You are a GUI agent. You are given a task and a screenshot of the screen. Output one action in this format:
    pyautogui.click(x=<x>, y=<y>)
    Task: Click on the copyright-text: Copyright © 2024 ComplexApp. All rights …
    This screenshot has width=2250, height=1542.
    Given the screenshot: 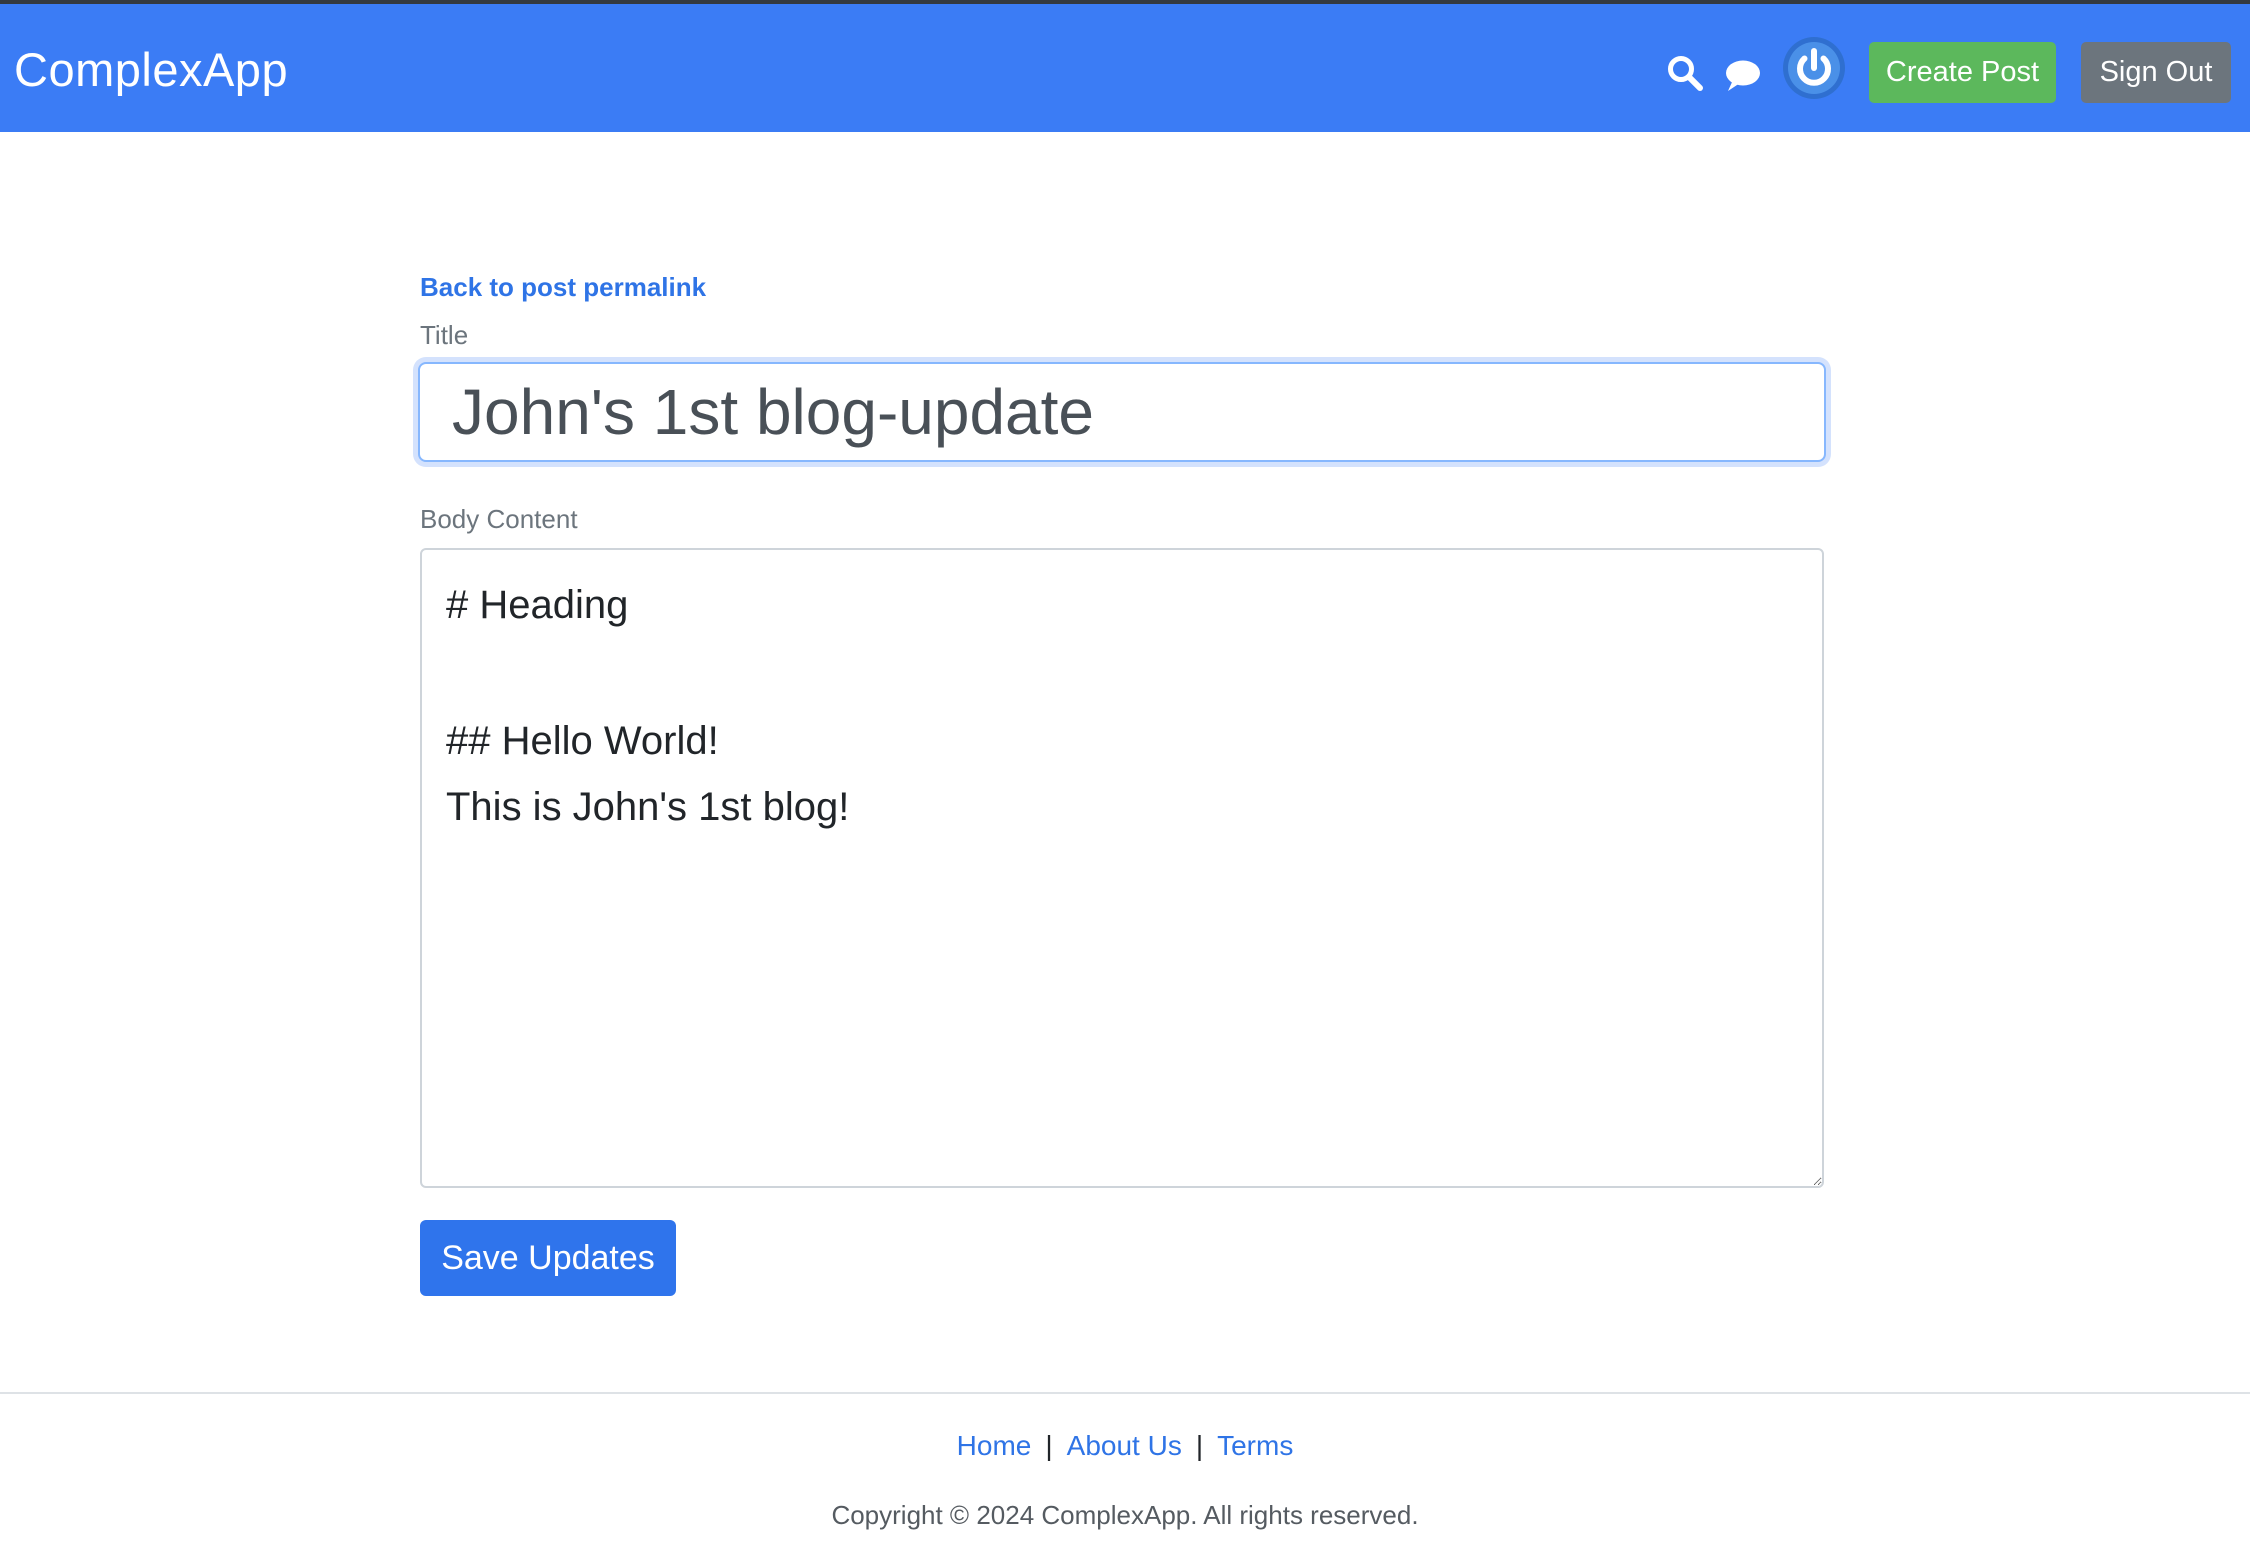 What is the action you would take?
    pyautogui.click(x=1125, y=1515)
    